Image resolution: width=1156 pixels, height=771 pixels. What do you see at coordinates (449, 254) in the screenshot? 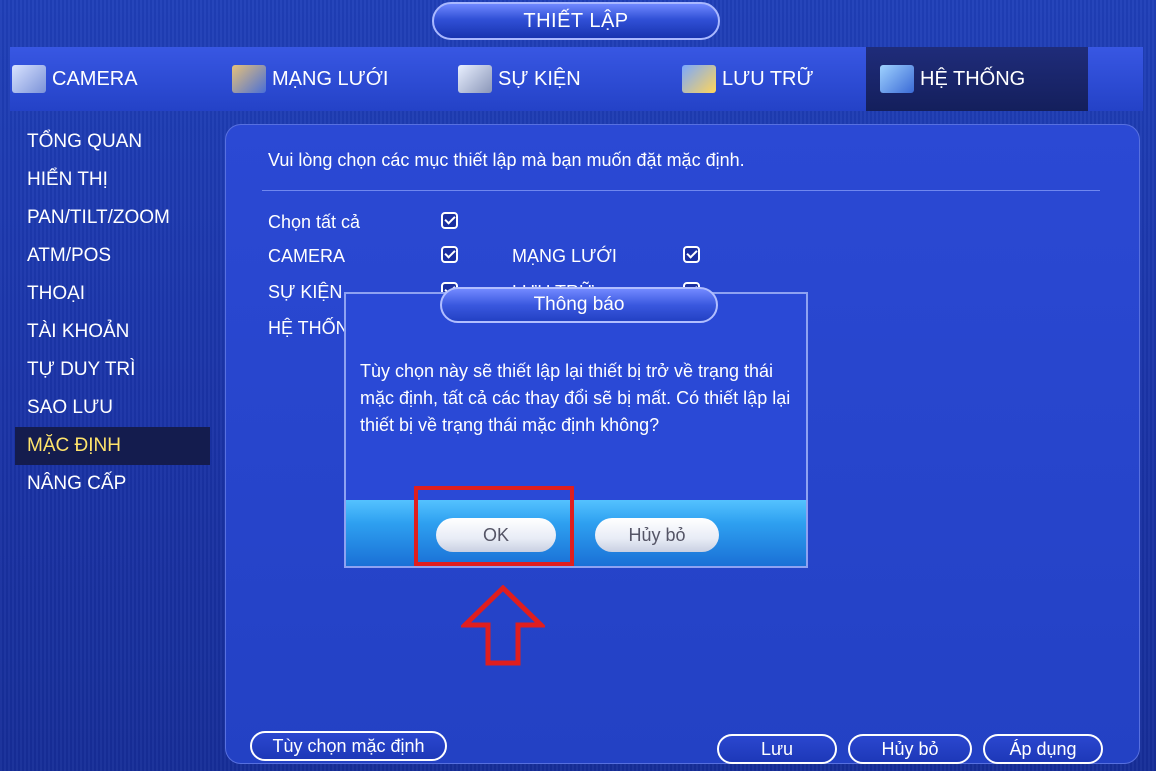
I see `camera-checkbox` at bounding box center [449, 254].